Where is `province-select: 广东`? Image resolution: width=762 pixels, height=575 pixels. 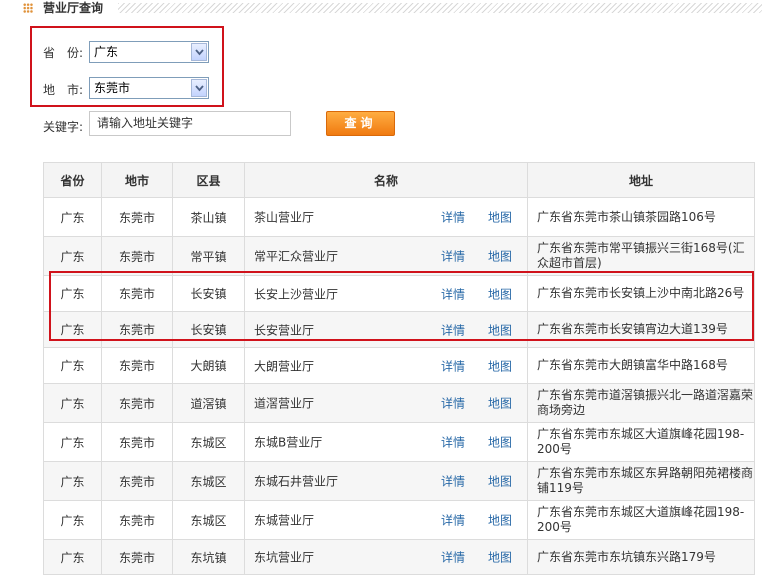
province-select: 广东 is located at coordinates (149, 52).